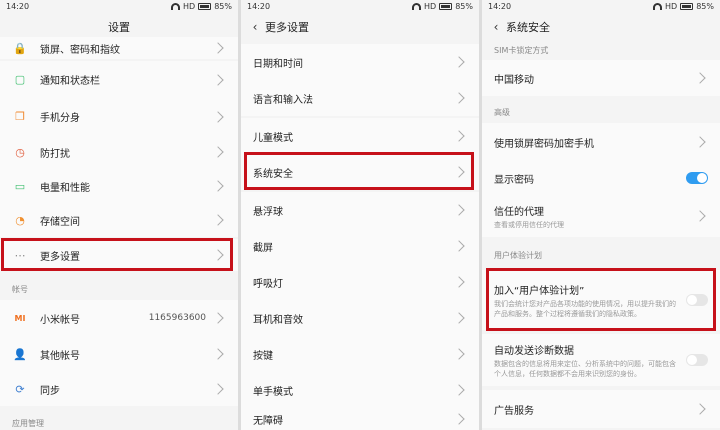  Describe the element at coordinates (519, 212) in the screenshot. I see `item-label: 信任的代理` at that location.